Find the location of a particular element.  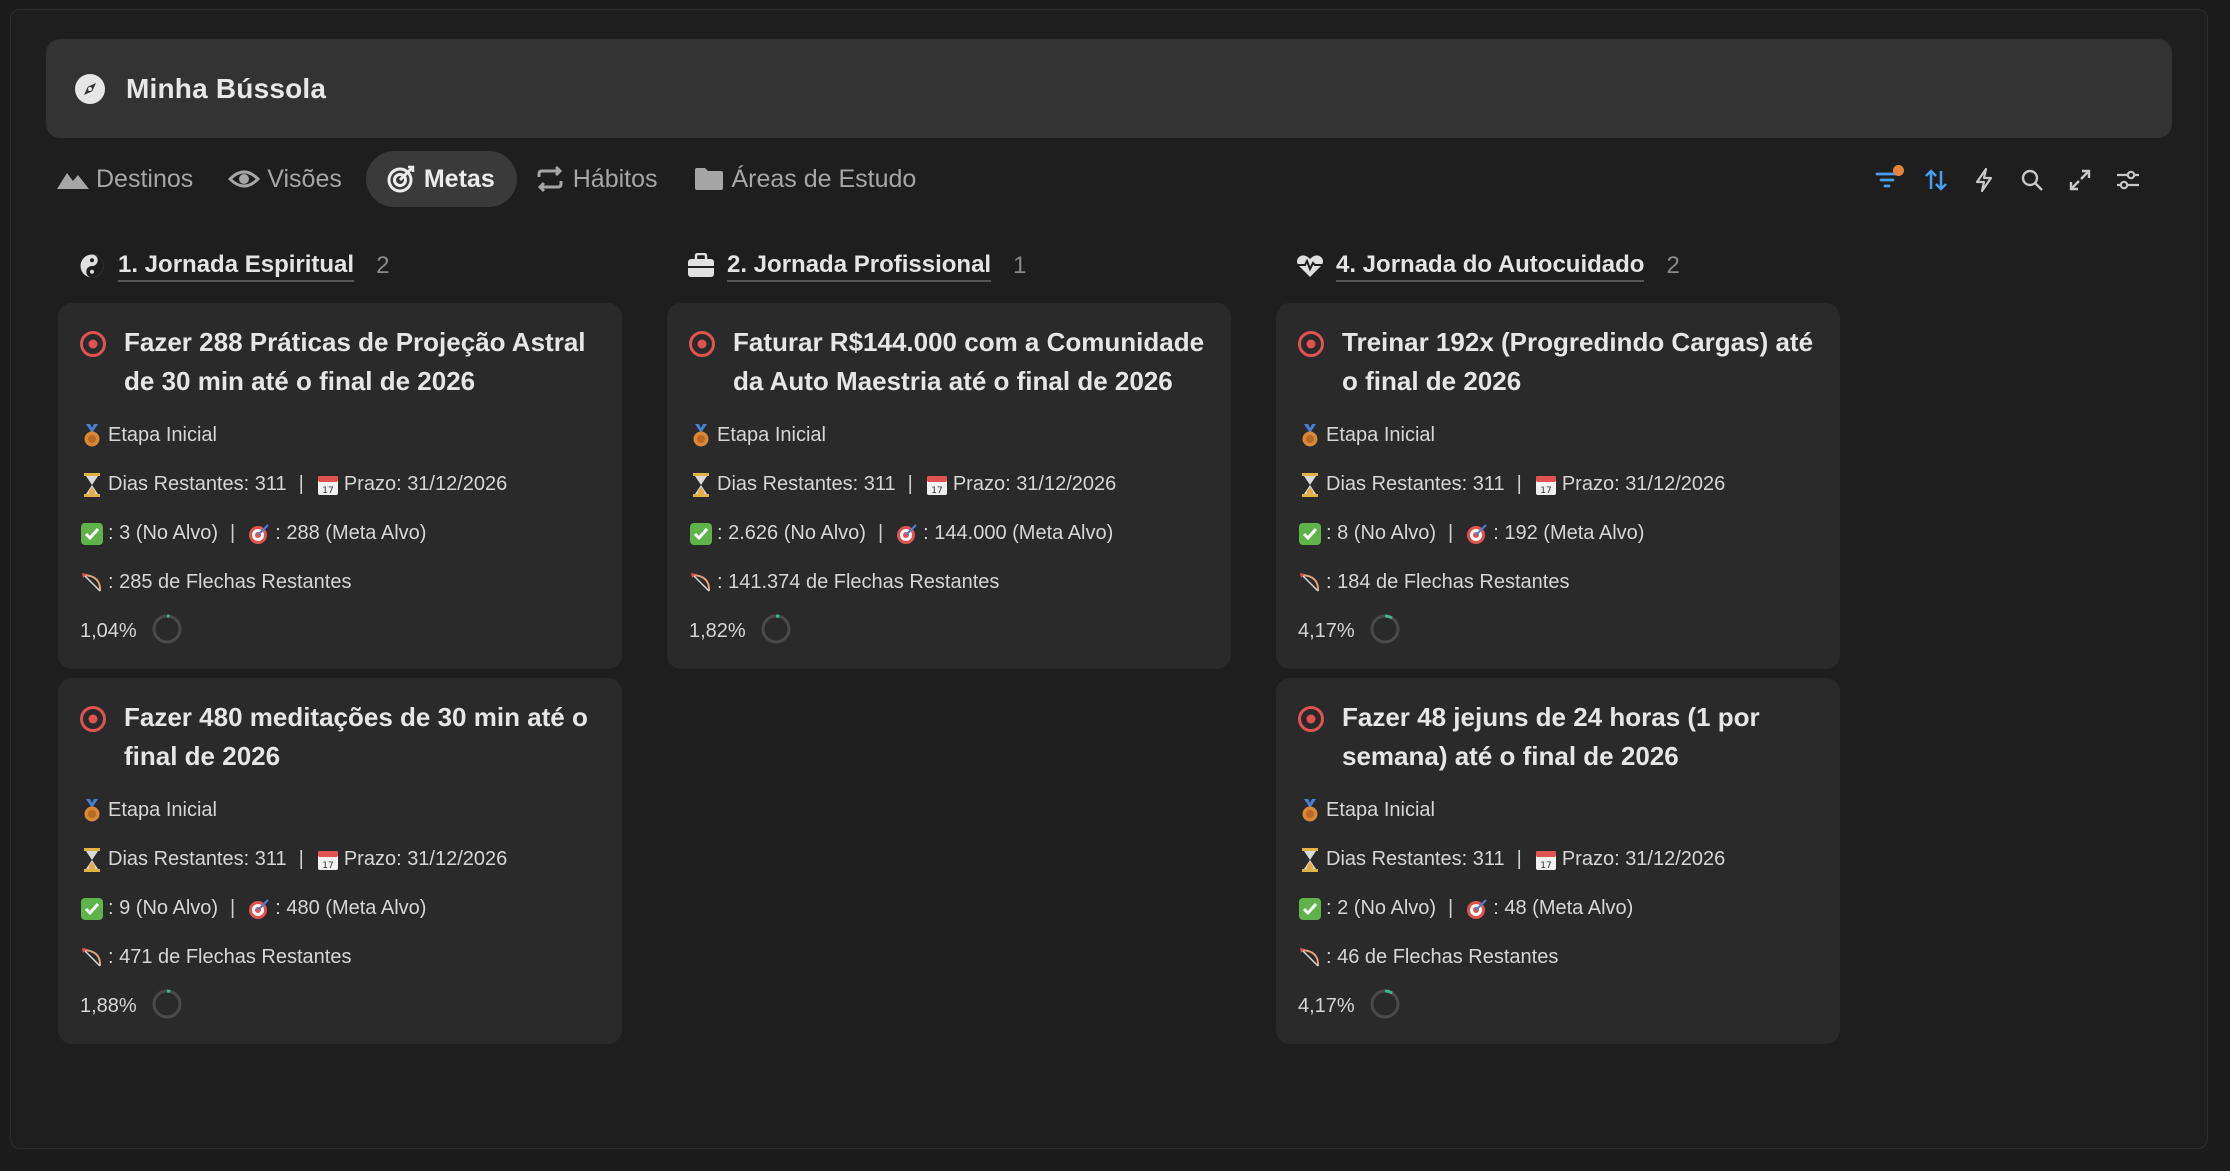

view-settings-button is located at coordinates (2128, 182).